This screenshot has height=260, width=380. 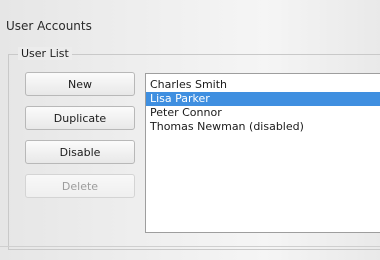 I want to click on user-list-group-label: User List, so click(x=45, y=53).